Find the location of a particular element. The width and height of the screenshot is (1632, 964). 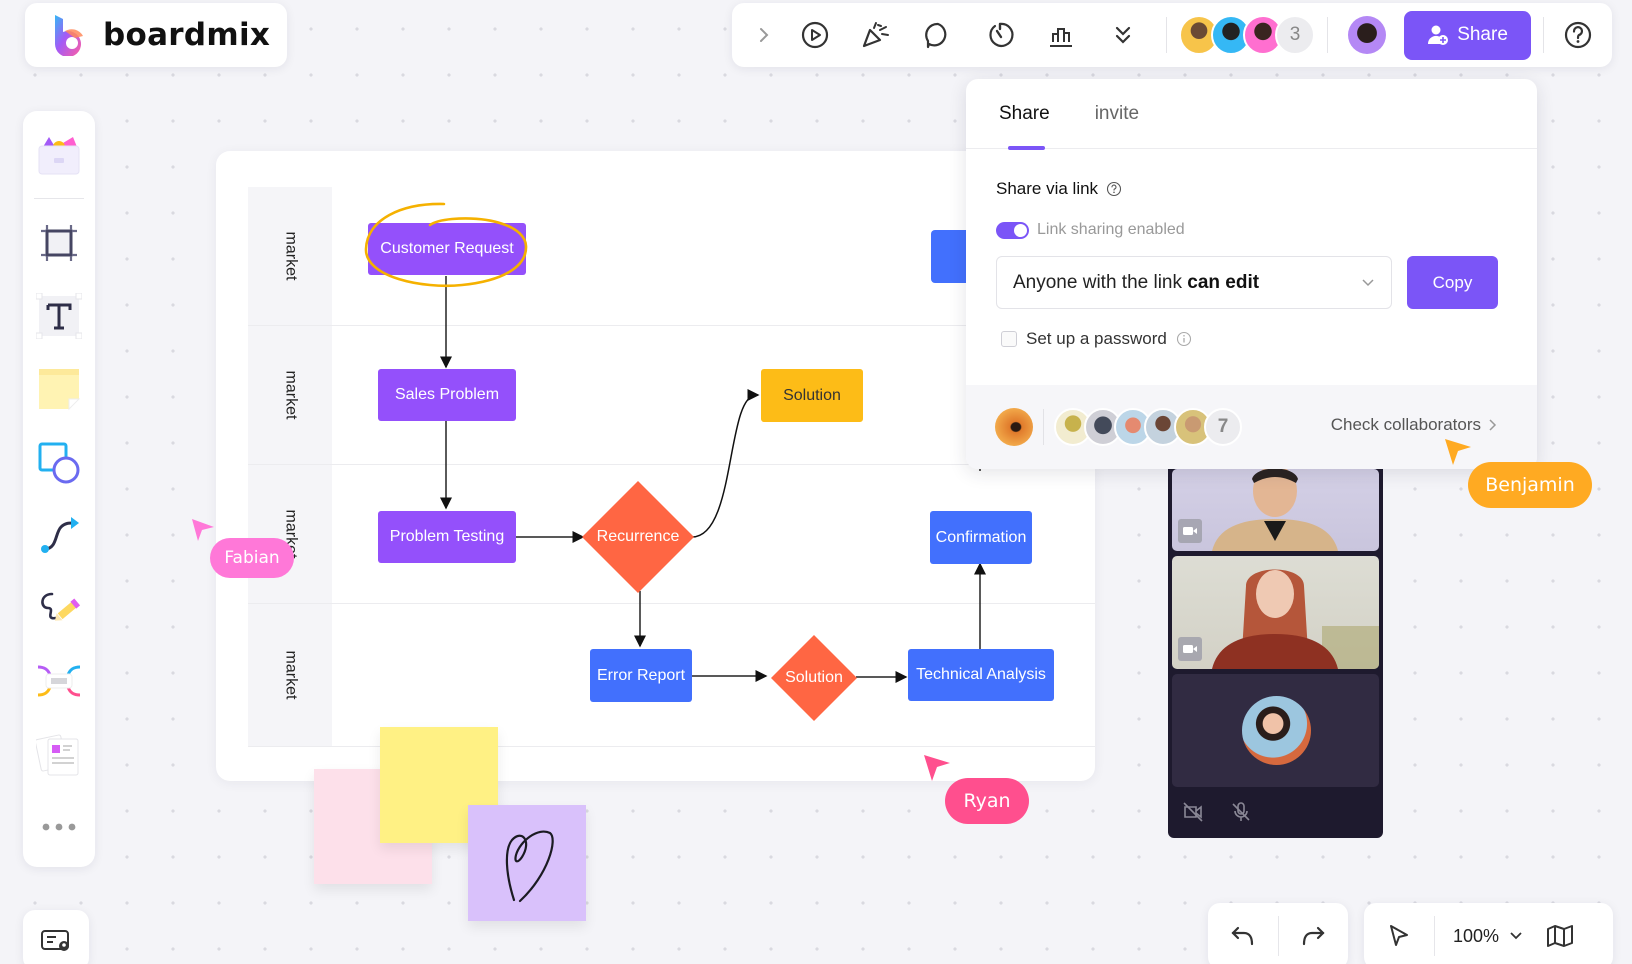

app-logo: boardmix is located at coordinates (156, 35).